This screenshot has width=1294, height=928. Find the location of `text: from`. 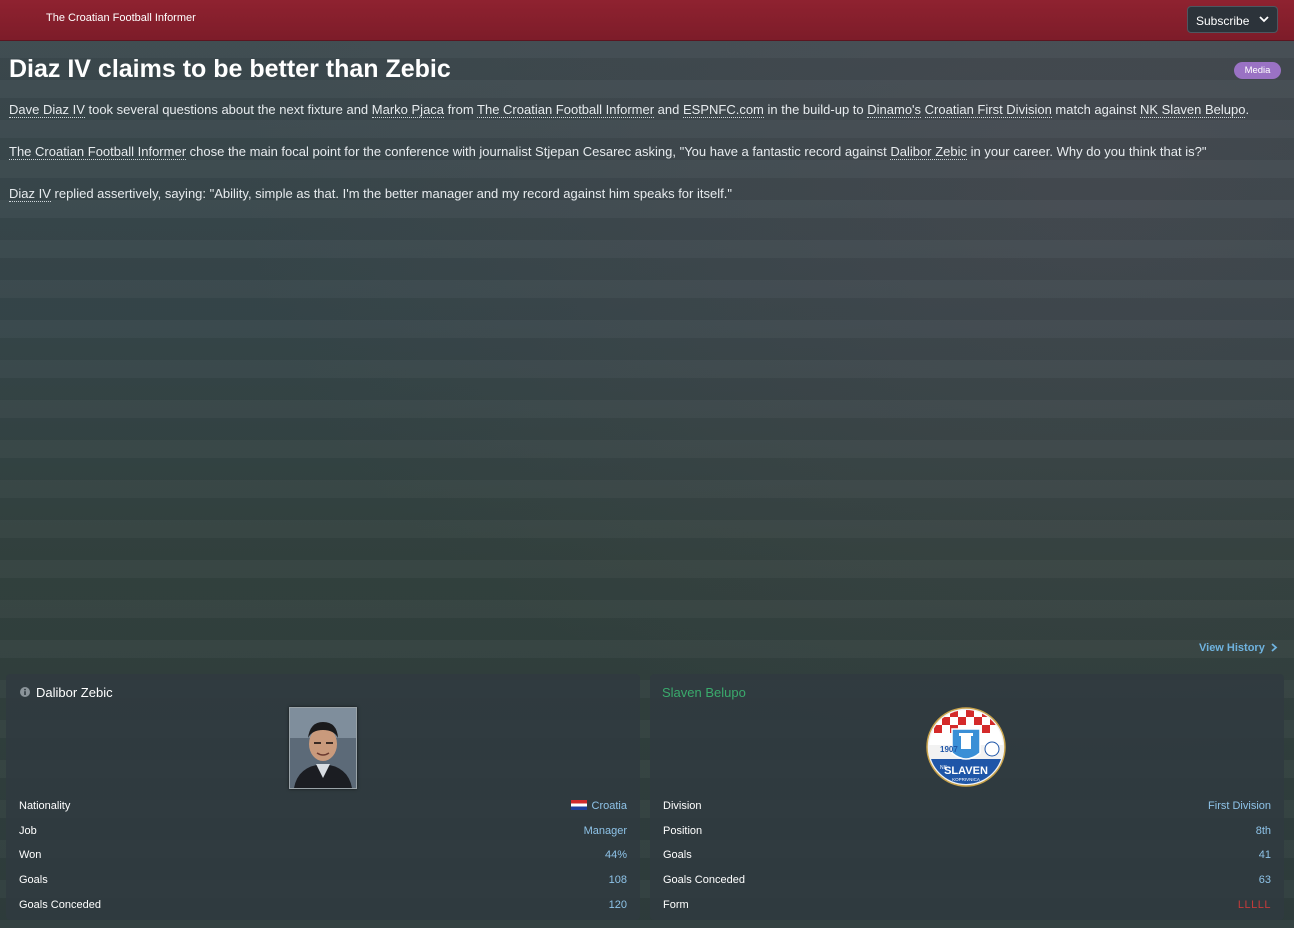

text: from is located at coordinates (461, 109).